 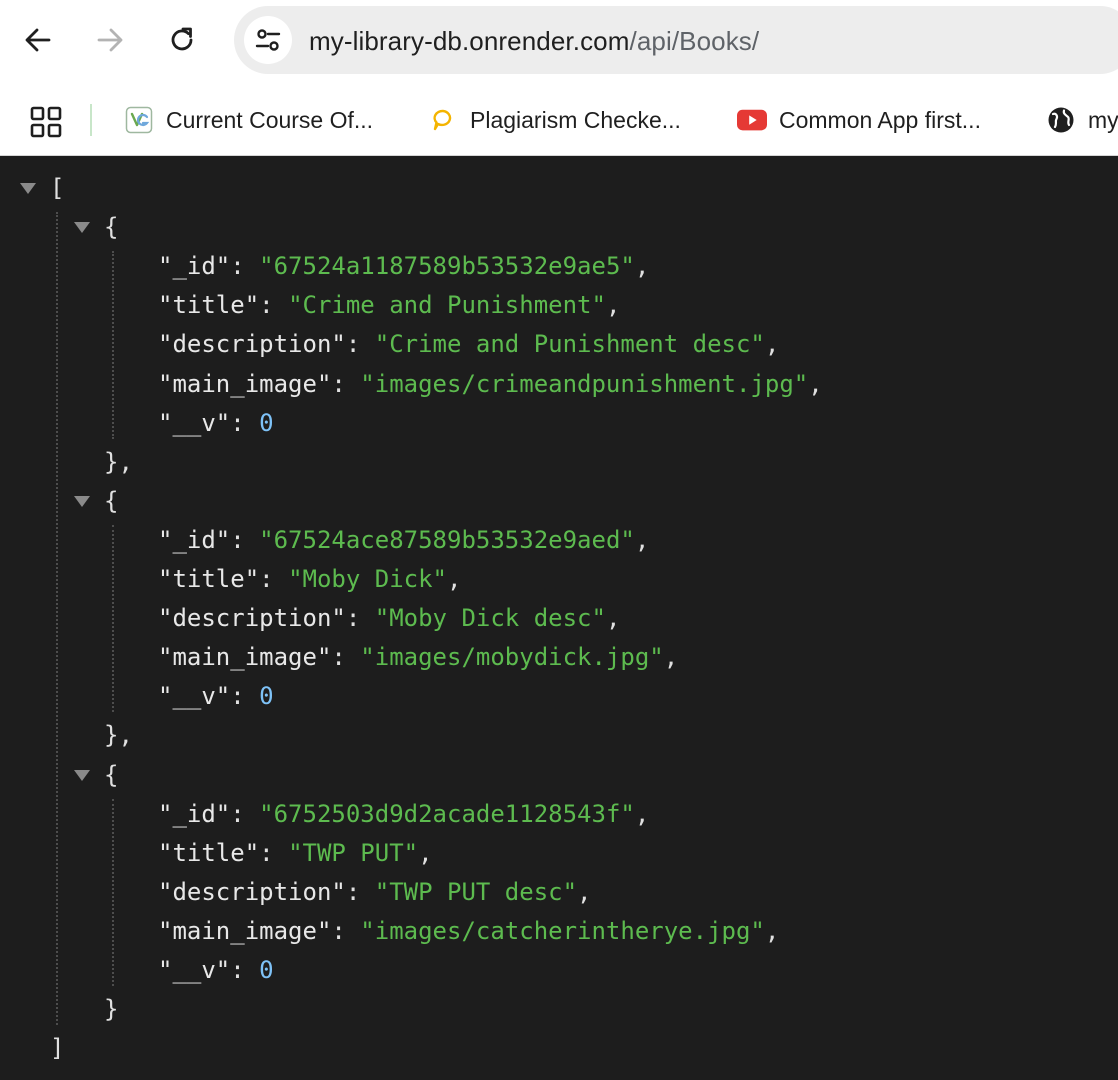 I want to click on browser-toolbar: my-library-db.onrender.com/api/Books/, so click(x=559, y=41).